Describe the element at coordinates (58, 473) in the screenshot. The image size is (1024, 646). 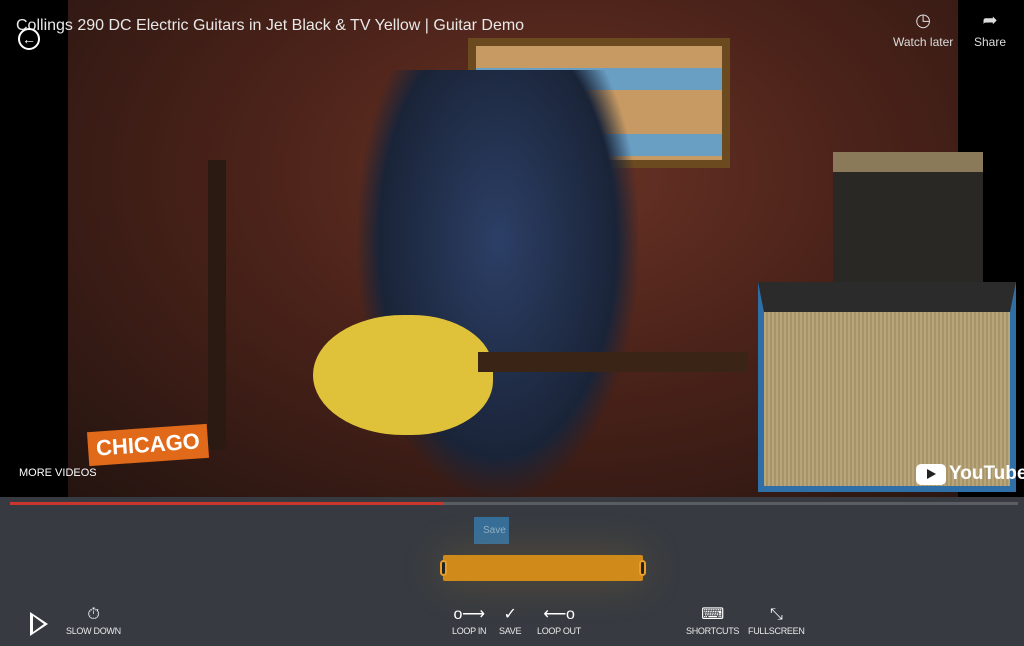
I see `more-videos-button: MORE VIDEOS` at that location.